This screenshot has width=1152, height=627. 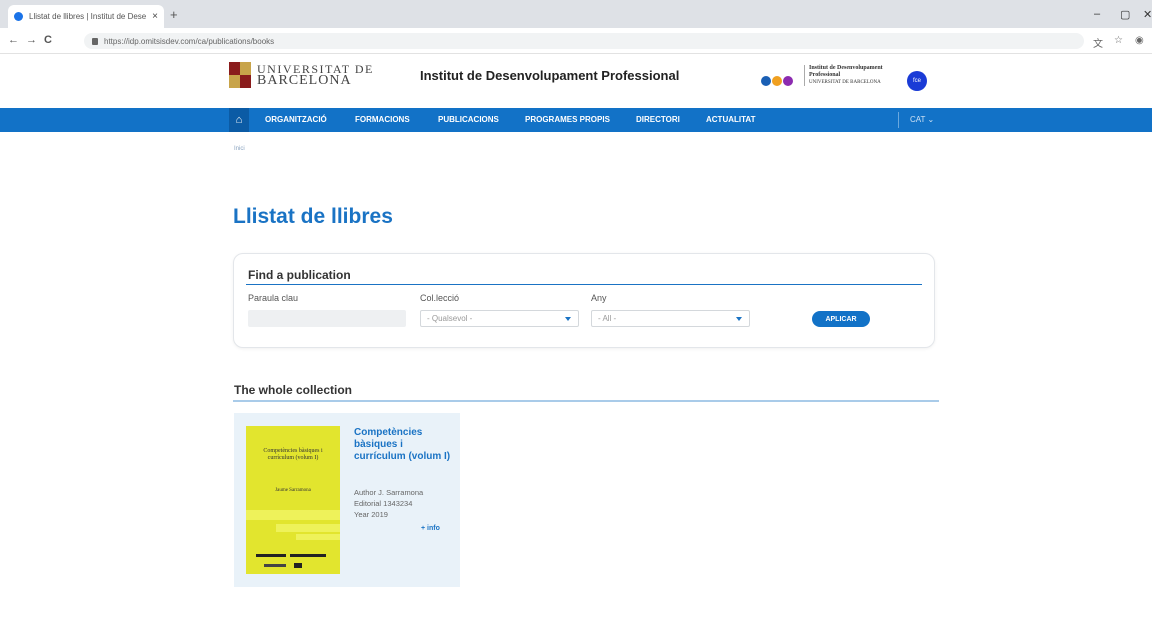 What do you see at coordinates (607, 318) in the screenshot?
I see `year-select-value: - All -` at bounding box center [607, 318].